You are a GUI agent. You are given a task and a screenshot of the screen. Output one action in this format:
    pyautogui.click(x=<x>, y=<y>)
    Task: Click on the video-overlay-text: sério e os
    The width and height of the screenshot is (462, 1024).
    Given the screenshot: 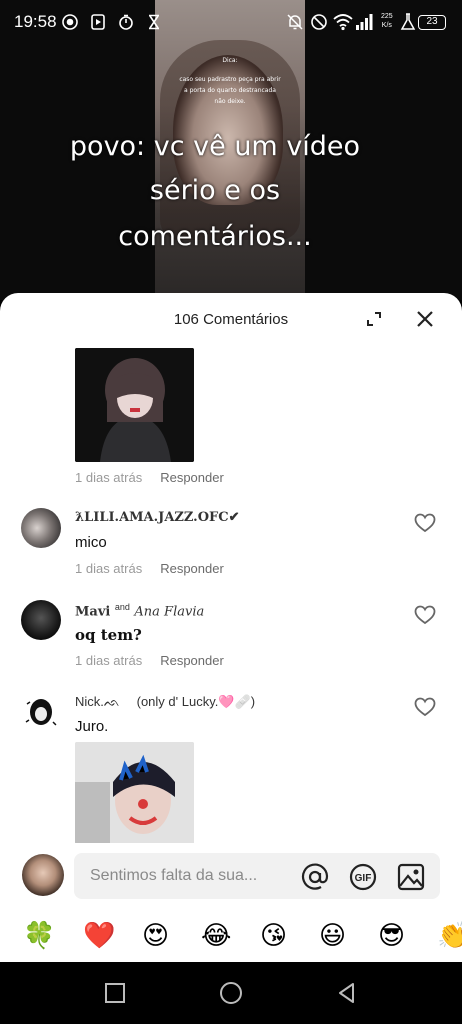 What is the action you would take?
    pyautogui.click(x=215, y=190)
    